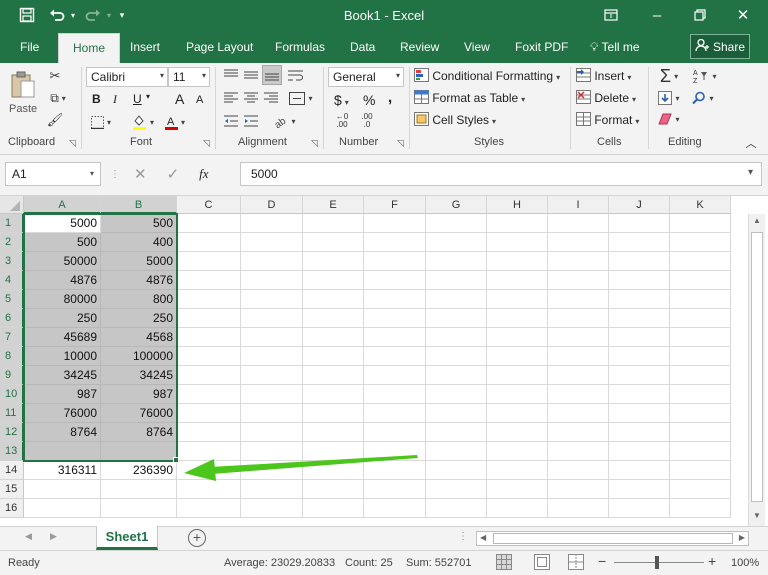 This screenshot has width=768, height=575. What do you see at coordinates (272, 261) in the screenshot?
I see `cell-d3` at bounding box center [272, 261].